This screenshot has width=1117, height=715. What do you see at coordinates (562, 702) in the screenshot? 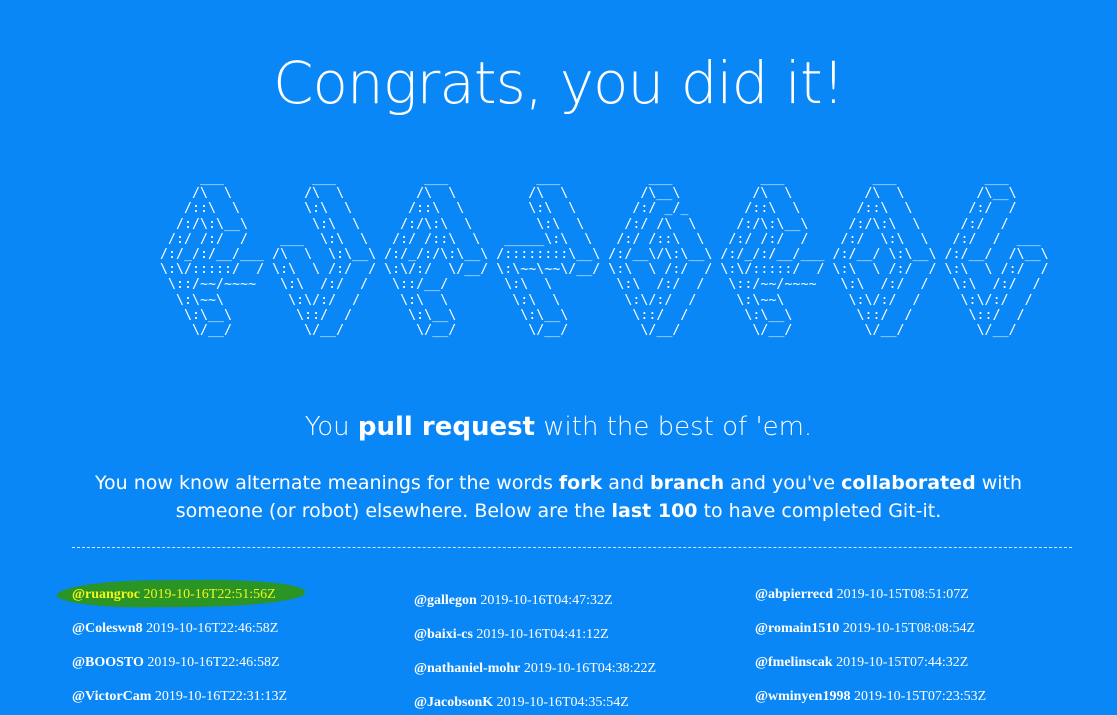
I see `completion-time: 2019-10-16T04:35:54Z` at bounding box center [562, 702].